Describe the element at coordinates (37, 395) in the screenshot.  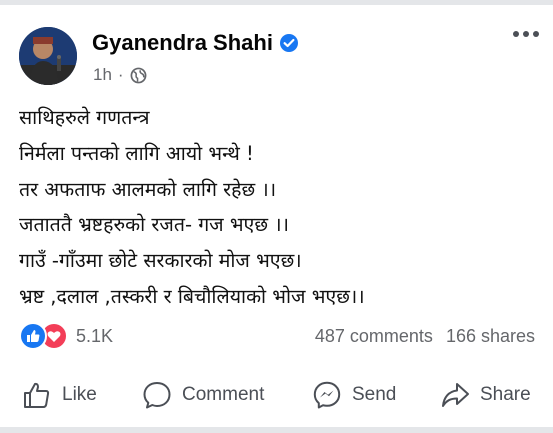
I see `thumbs-up-icon` at that location.